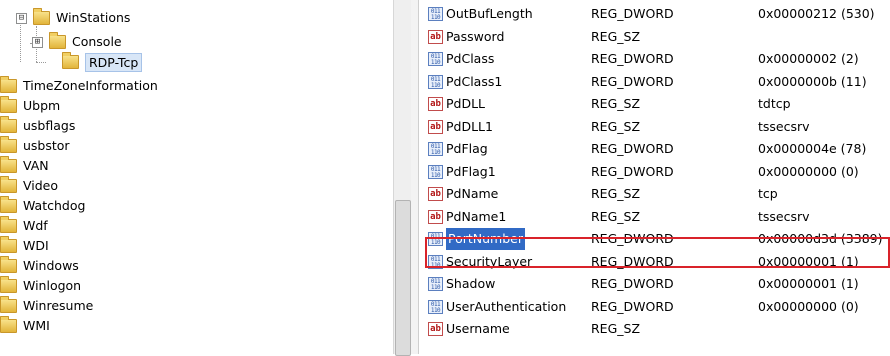 The width and height of the screenshot is (890, 356). I want to click on value-name-cell: 011 110 UserAuthentication, so click(497, 307).